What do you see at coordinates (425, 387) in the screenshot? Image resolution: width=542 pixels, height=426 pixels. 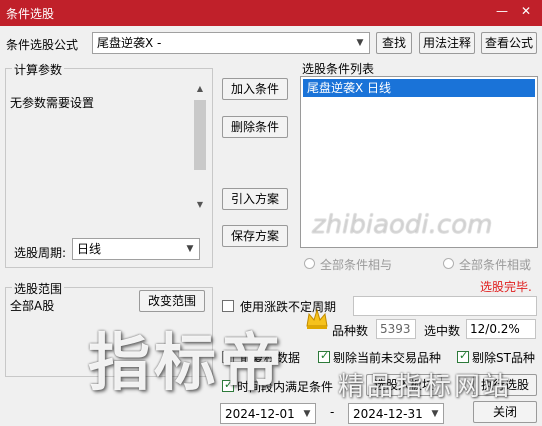 I see `watermark-sub: 精品指标网站` at bounding box center [425, 387].